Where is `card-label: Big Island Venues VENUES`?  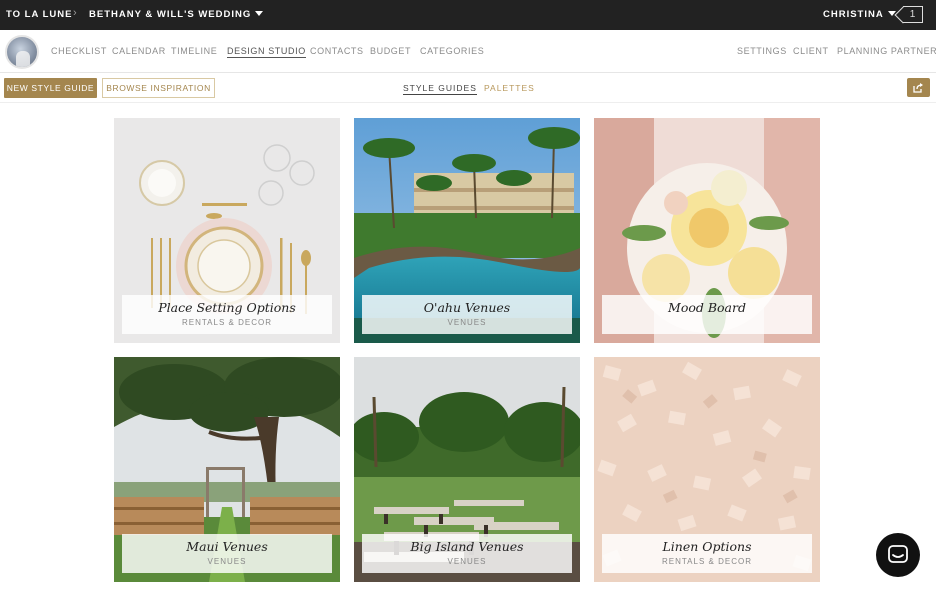 card-label: Big Island Venues VENUES is located at coordinates (467, 553).